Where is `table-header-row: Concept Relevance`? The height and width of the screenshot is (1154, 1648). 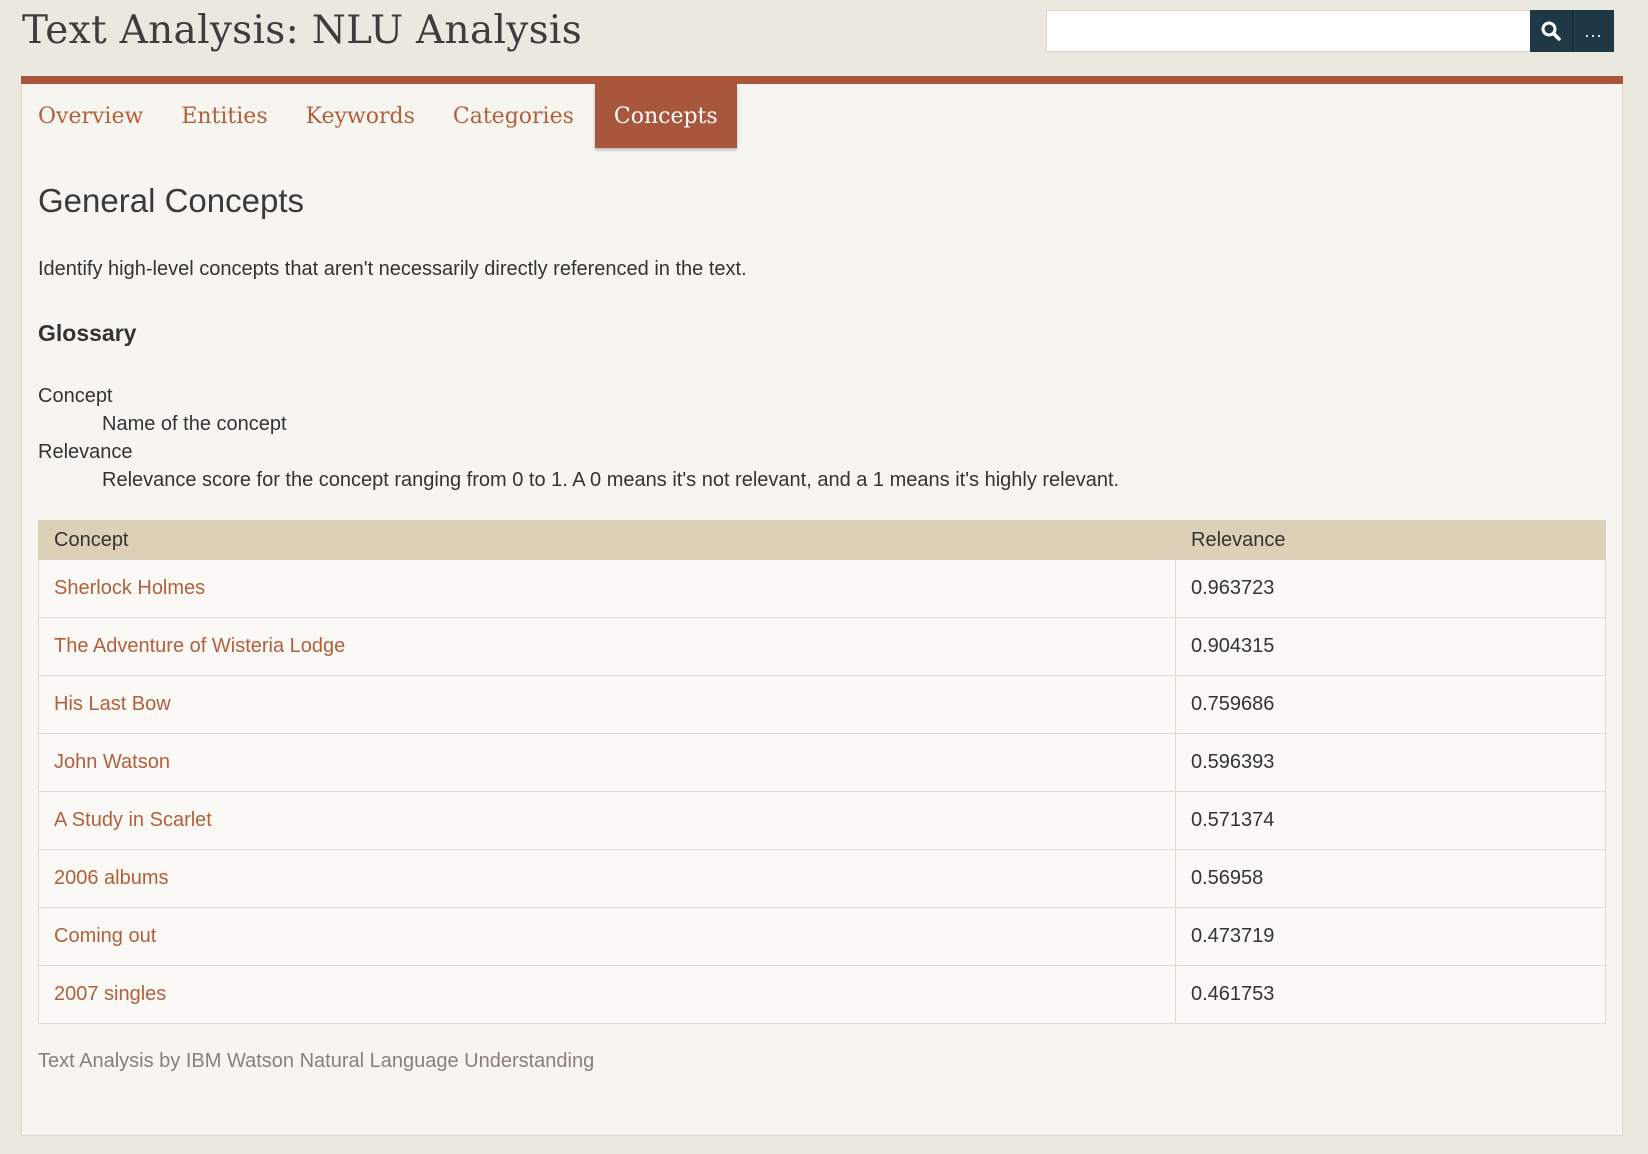
table-header-row: Concept Relevance is located at coordinates (822, 540).